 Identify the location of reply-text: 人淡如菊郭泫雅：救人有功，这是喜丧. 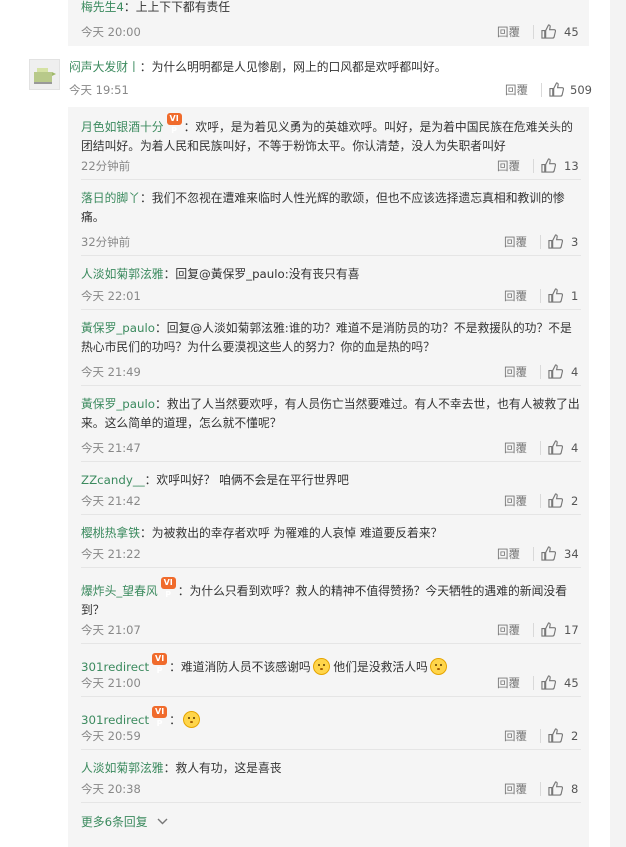
(331, 768).